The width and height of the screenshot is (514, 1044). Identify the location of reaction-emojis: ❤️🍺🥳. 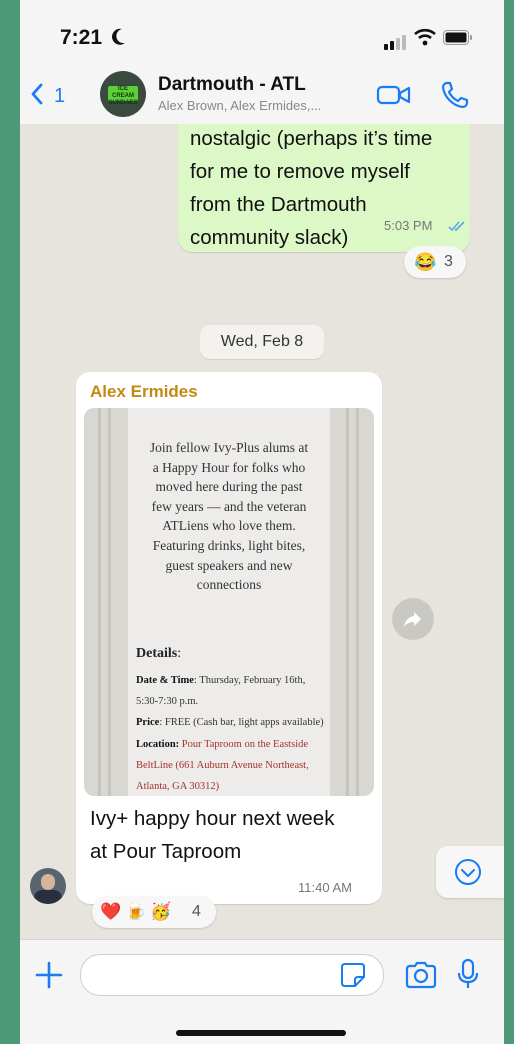
(138, 911).